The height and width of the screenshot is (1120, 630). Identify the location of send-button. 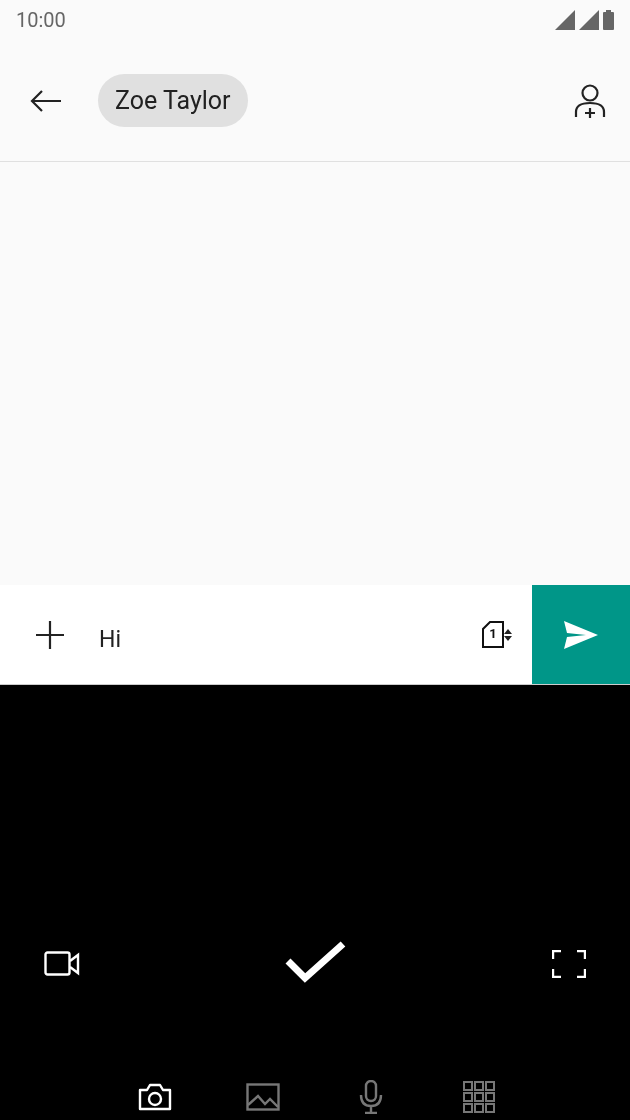
(581, 634).